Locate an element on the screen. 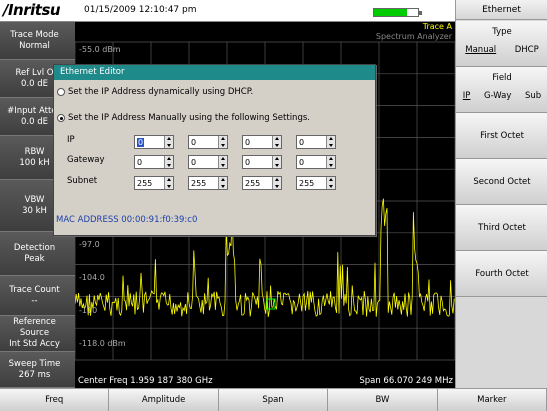 The height and width of the screenshot is (411, 547). battery-icon is located at coordinates (397, 12).